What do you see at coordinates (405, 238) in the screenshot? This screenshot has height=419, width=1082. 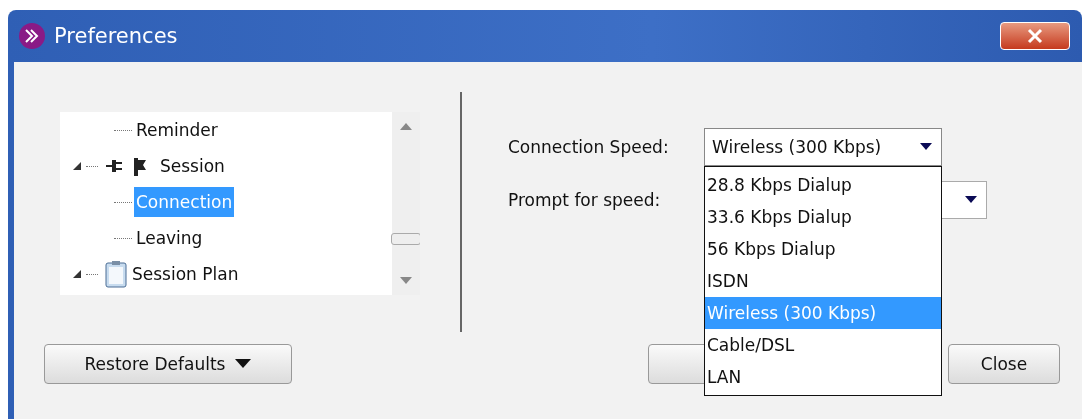 I see `scroll-thumb` at bounding box center [405, 238].